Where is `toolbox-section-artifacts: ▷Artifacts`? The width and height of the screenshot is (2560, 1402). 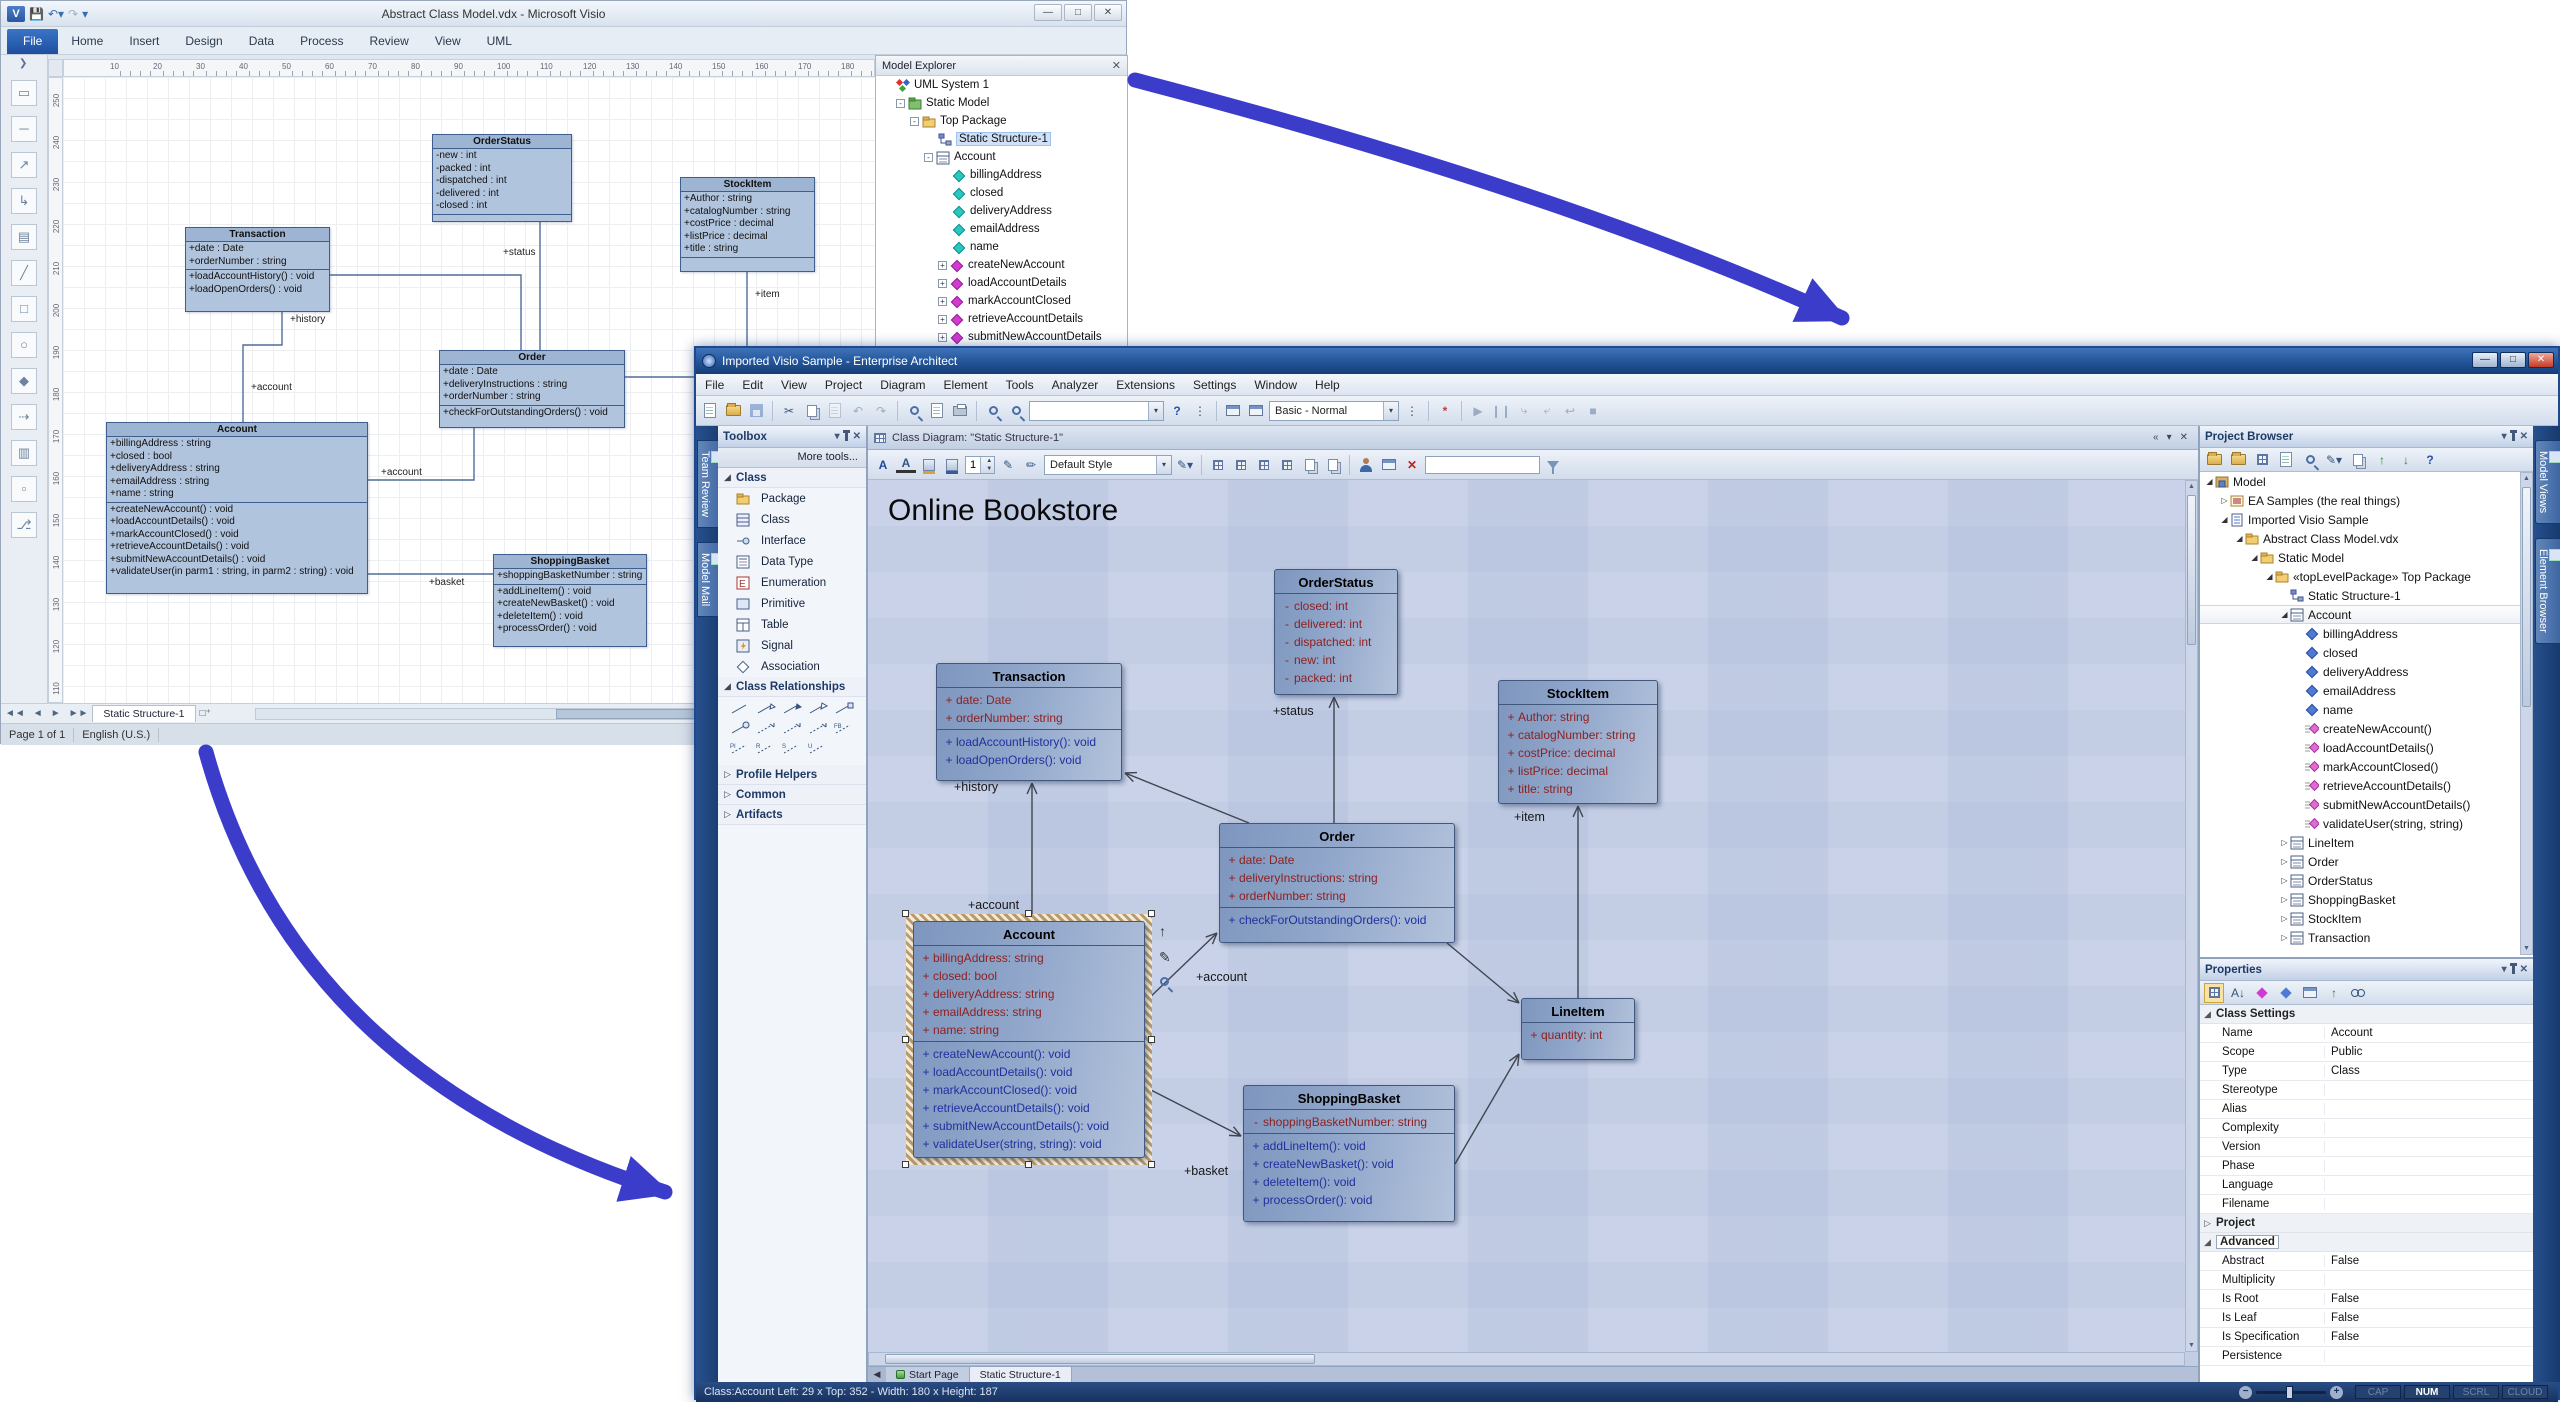 toolbox-section-artifacts: ▷Artifacts is located at coordinates (792, 815).